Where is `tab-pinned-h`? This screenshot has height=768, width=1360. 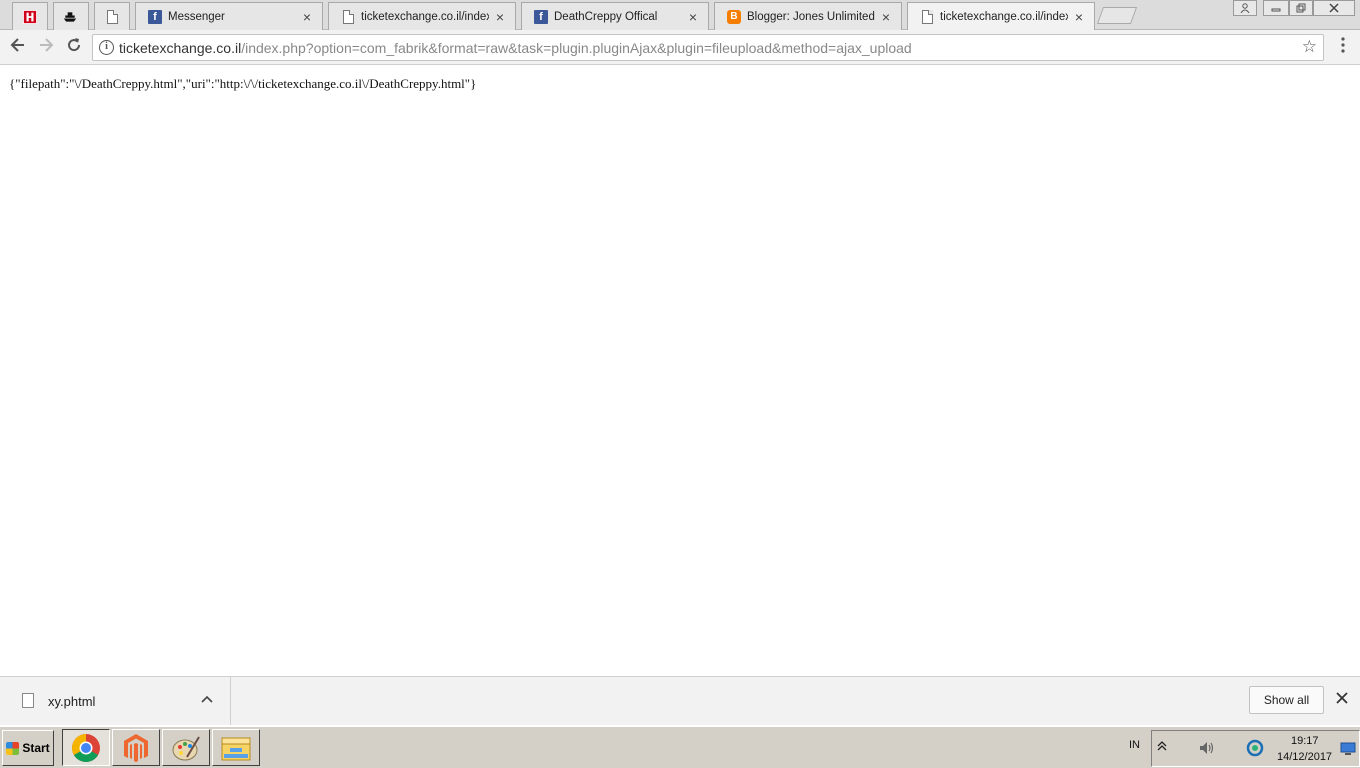 tab-pinned-h is located at coordinates (30, 16).